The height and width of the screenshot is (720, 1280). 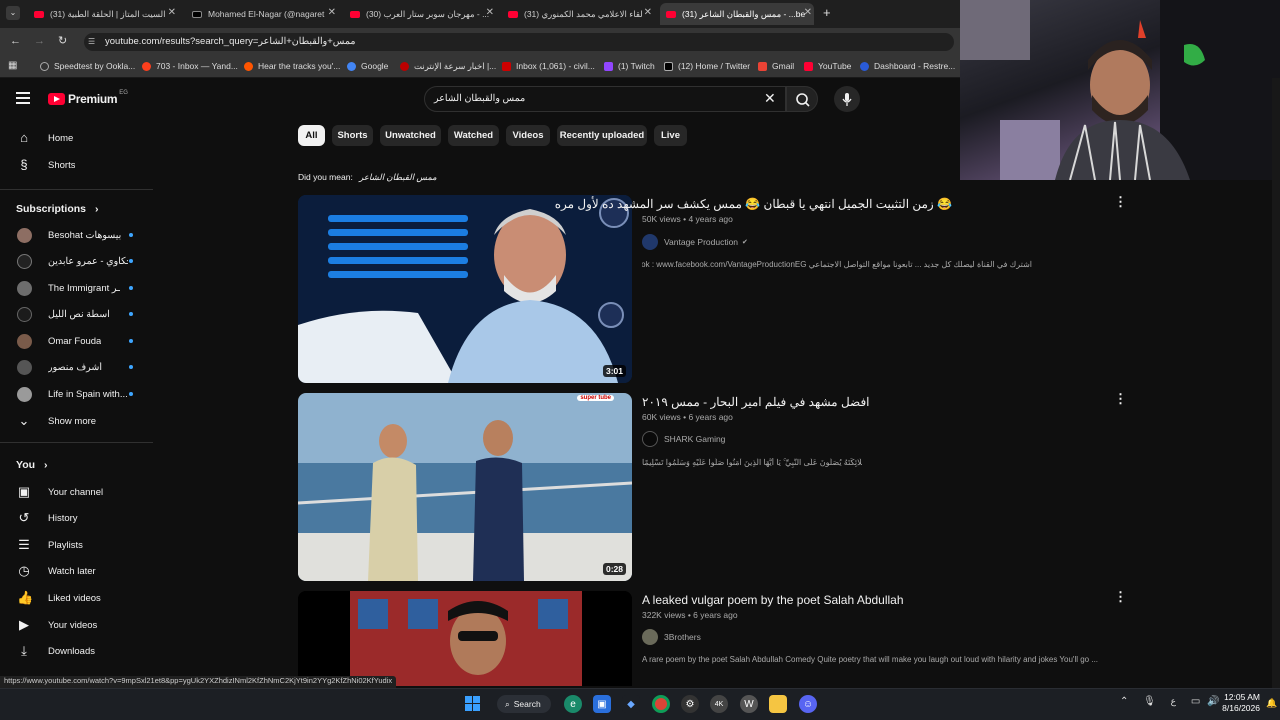 What do you see at coordinates (670, 135) in the screenshot?
I see `chip-live: Live` at bounding box center [670, 135].